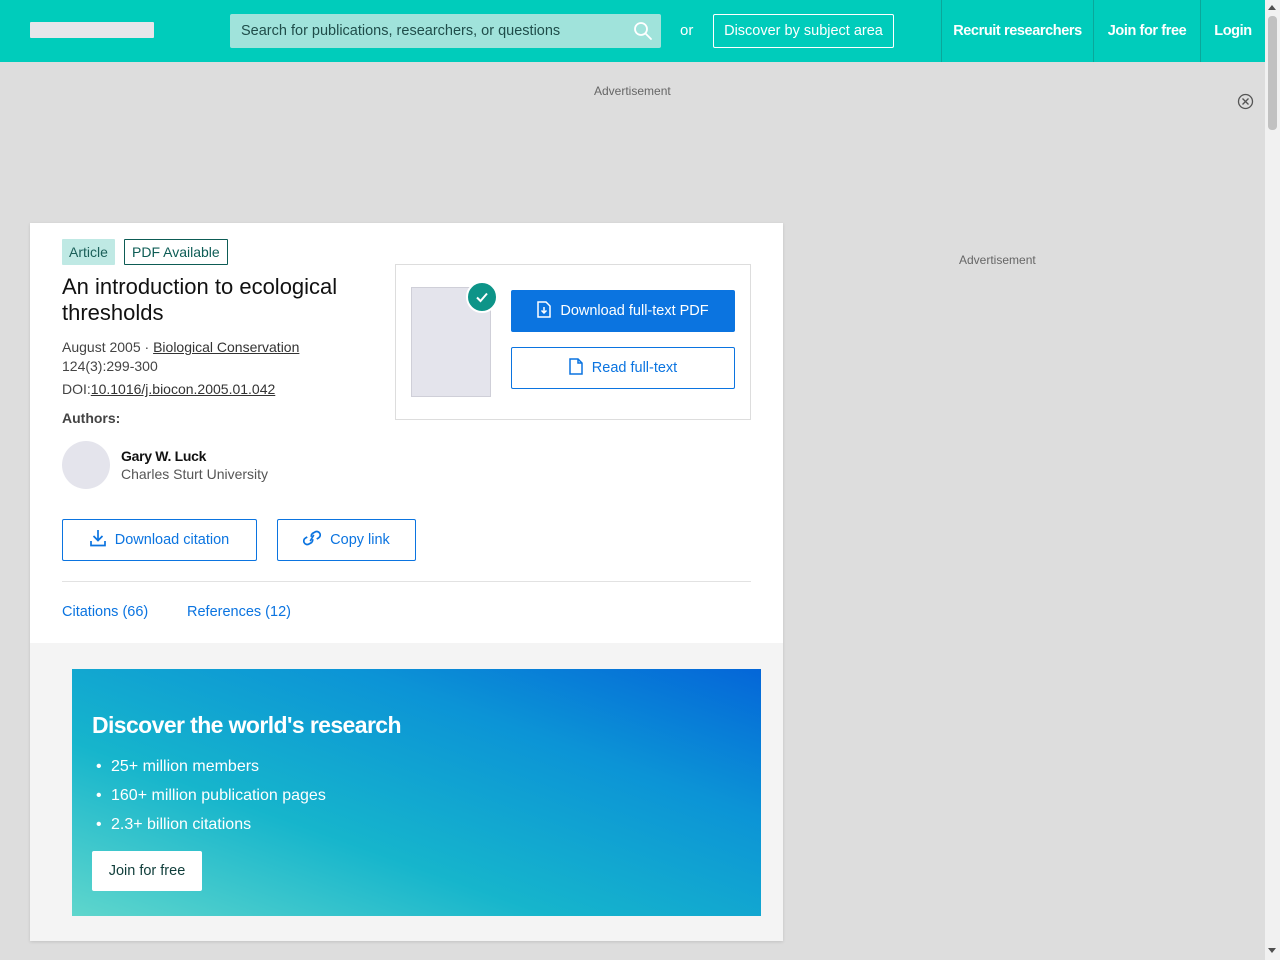 The width and height of the screenshot is (1280, 960). What do you see at coordinates (634, 311) in the screenshot?
I see `download-pdf-label: Download full-text PDF` at bounding box center [634, 311].